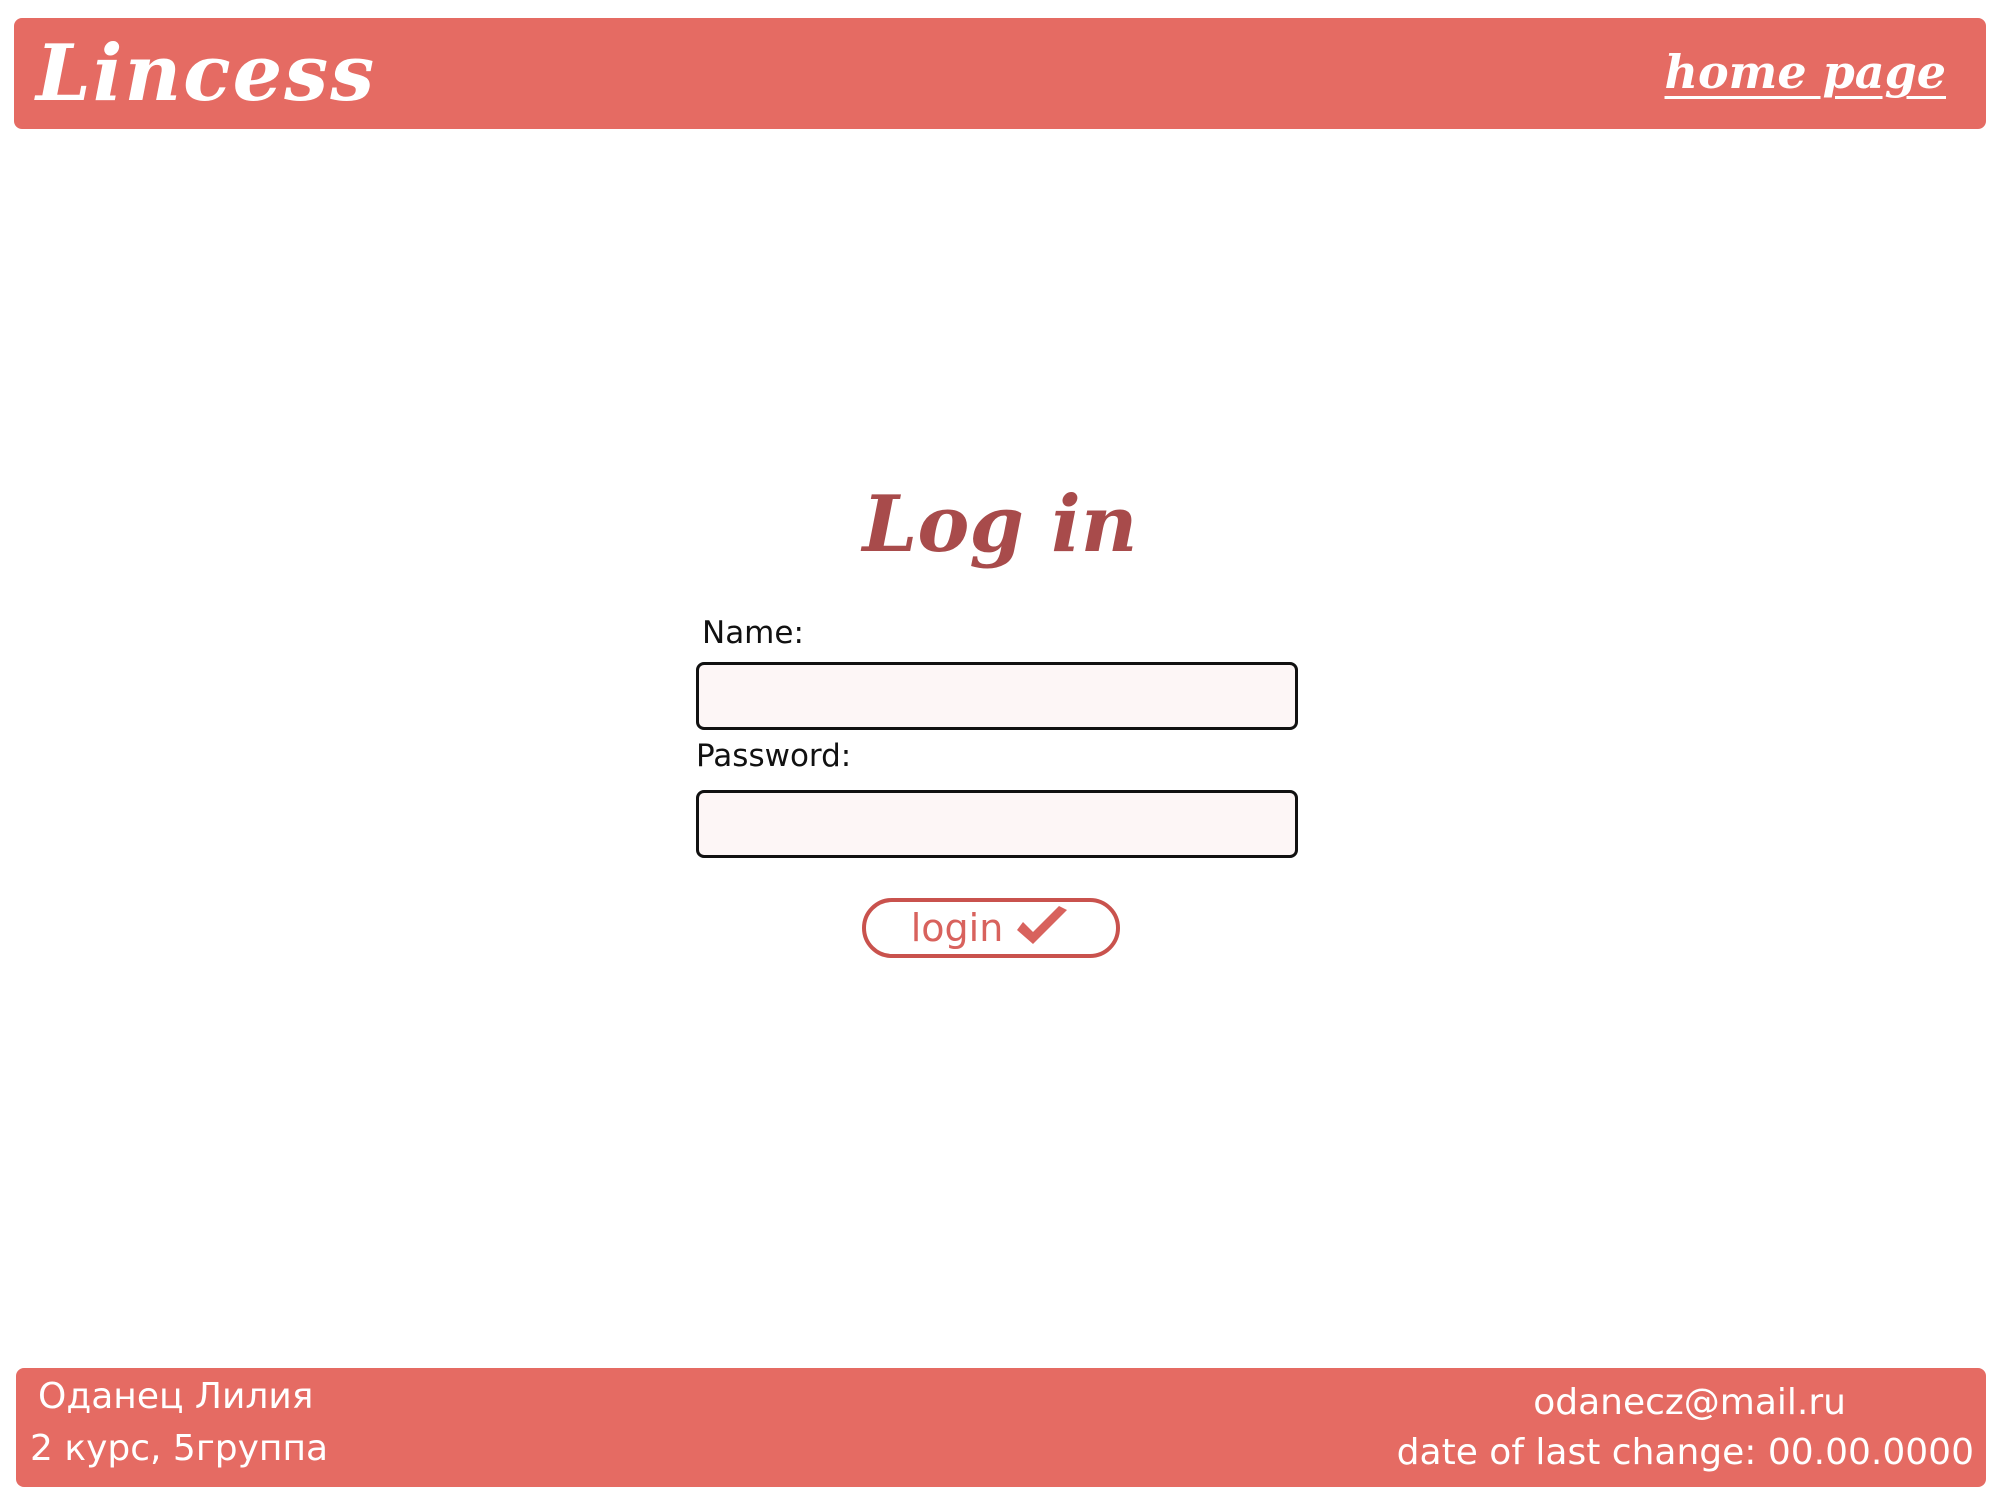 The height and width of the screenshot is (1500, 2000). What do you see at coordinates (957, 928) in the screenshot?
I see `login-button-label: login` at bounding box center [957, 928].